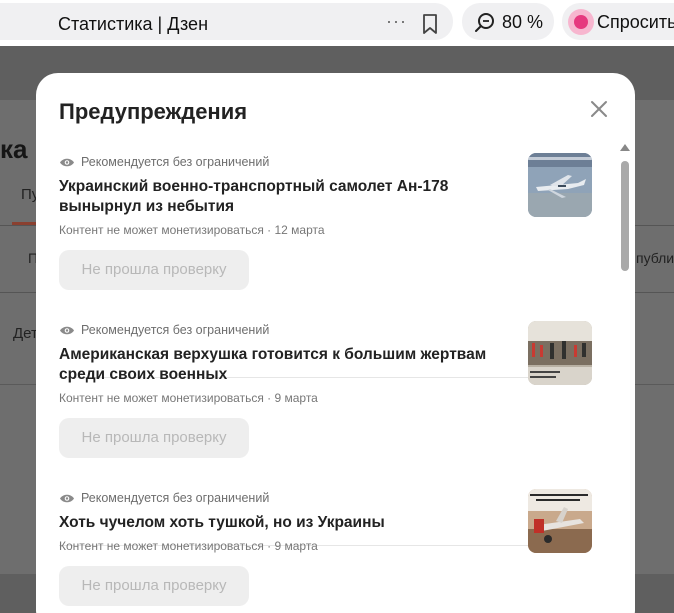  I want to click on address-bar: Статистика | Дзен ···, so click(226, 21).